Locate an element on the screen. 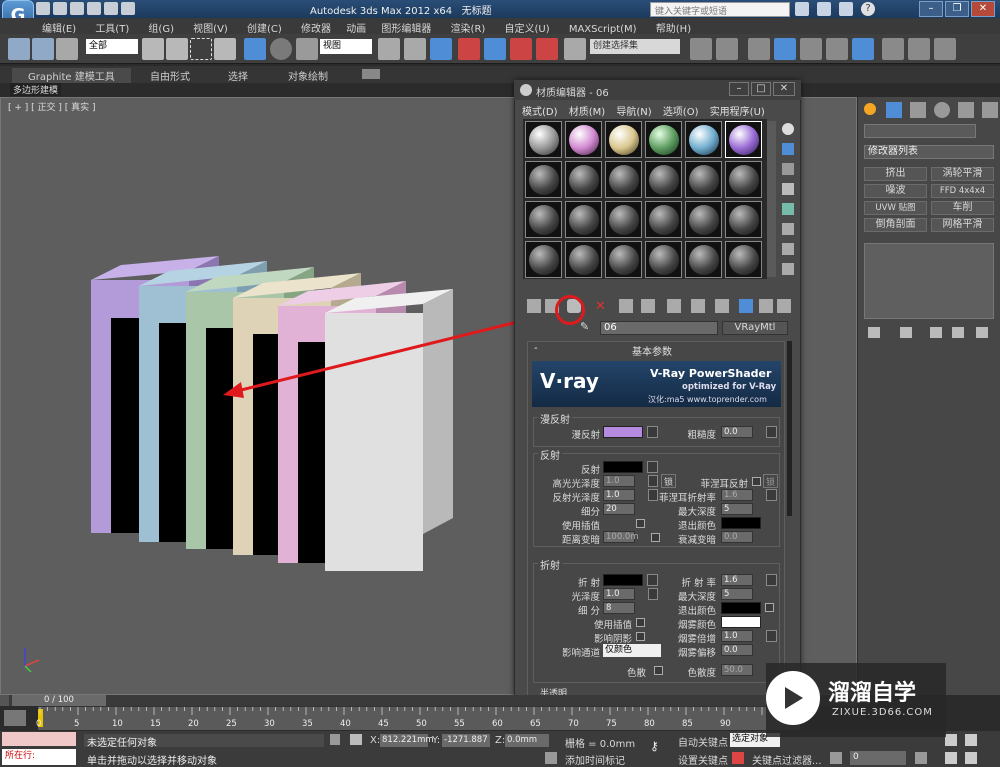 The height and width of the screenshot is (767, 1000). rollout-title: 基本参数 is located at coordinates (652, 350).